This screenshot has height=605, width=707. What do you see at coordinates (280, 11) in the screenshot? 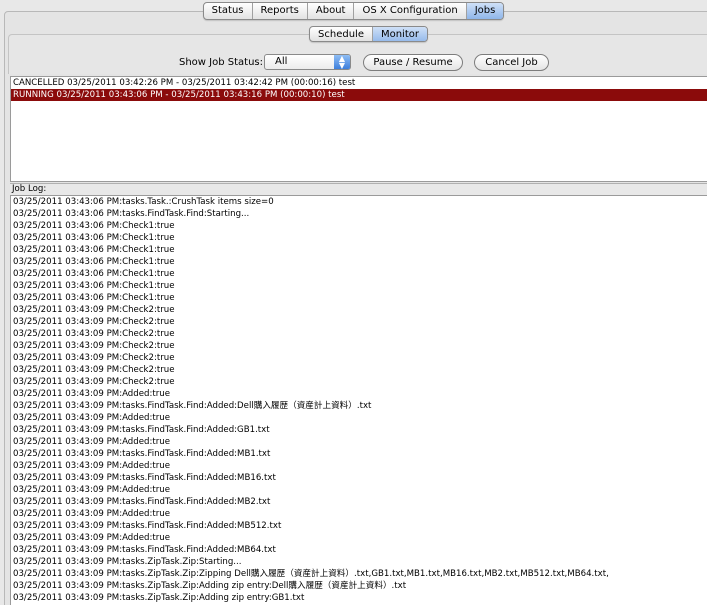
I see `tab-reports: Reports` at bounding box center [280, 11].